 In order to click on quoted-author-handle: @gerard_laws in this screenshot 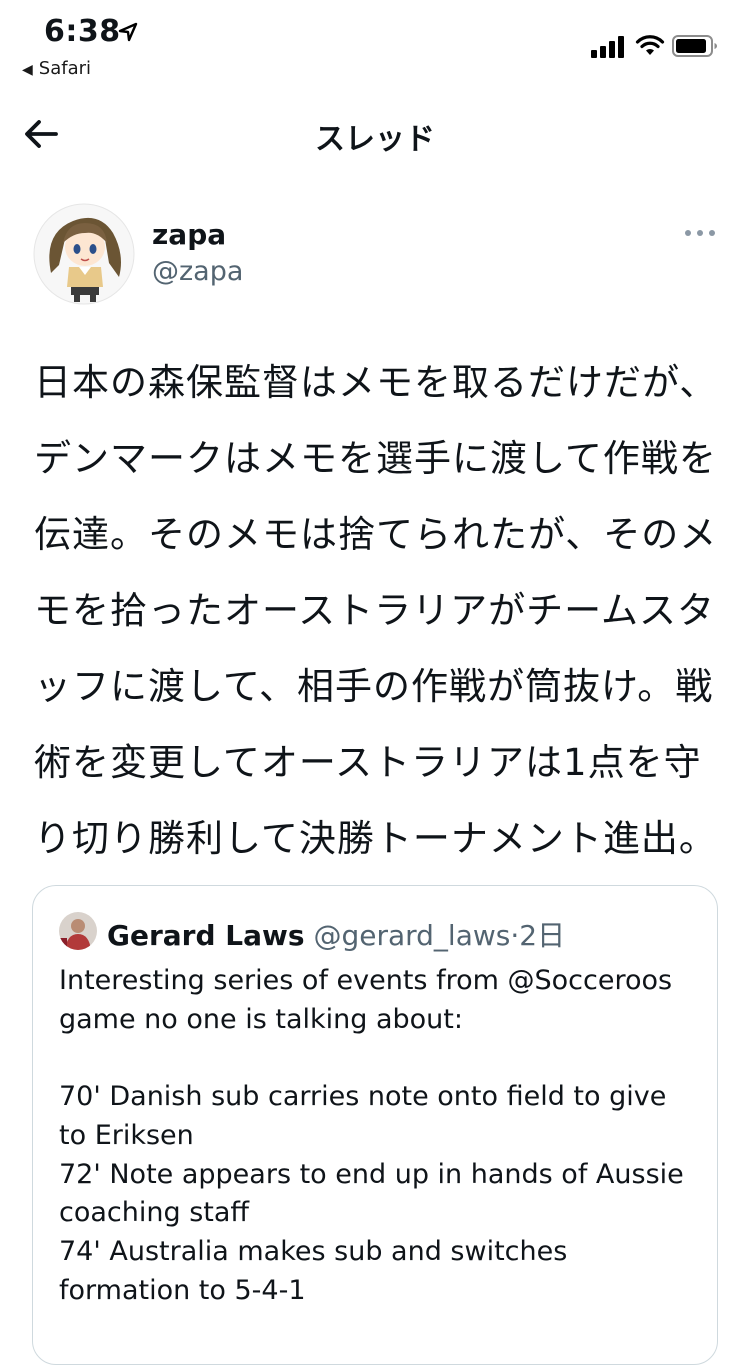, I will do `click(411, 935)`.